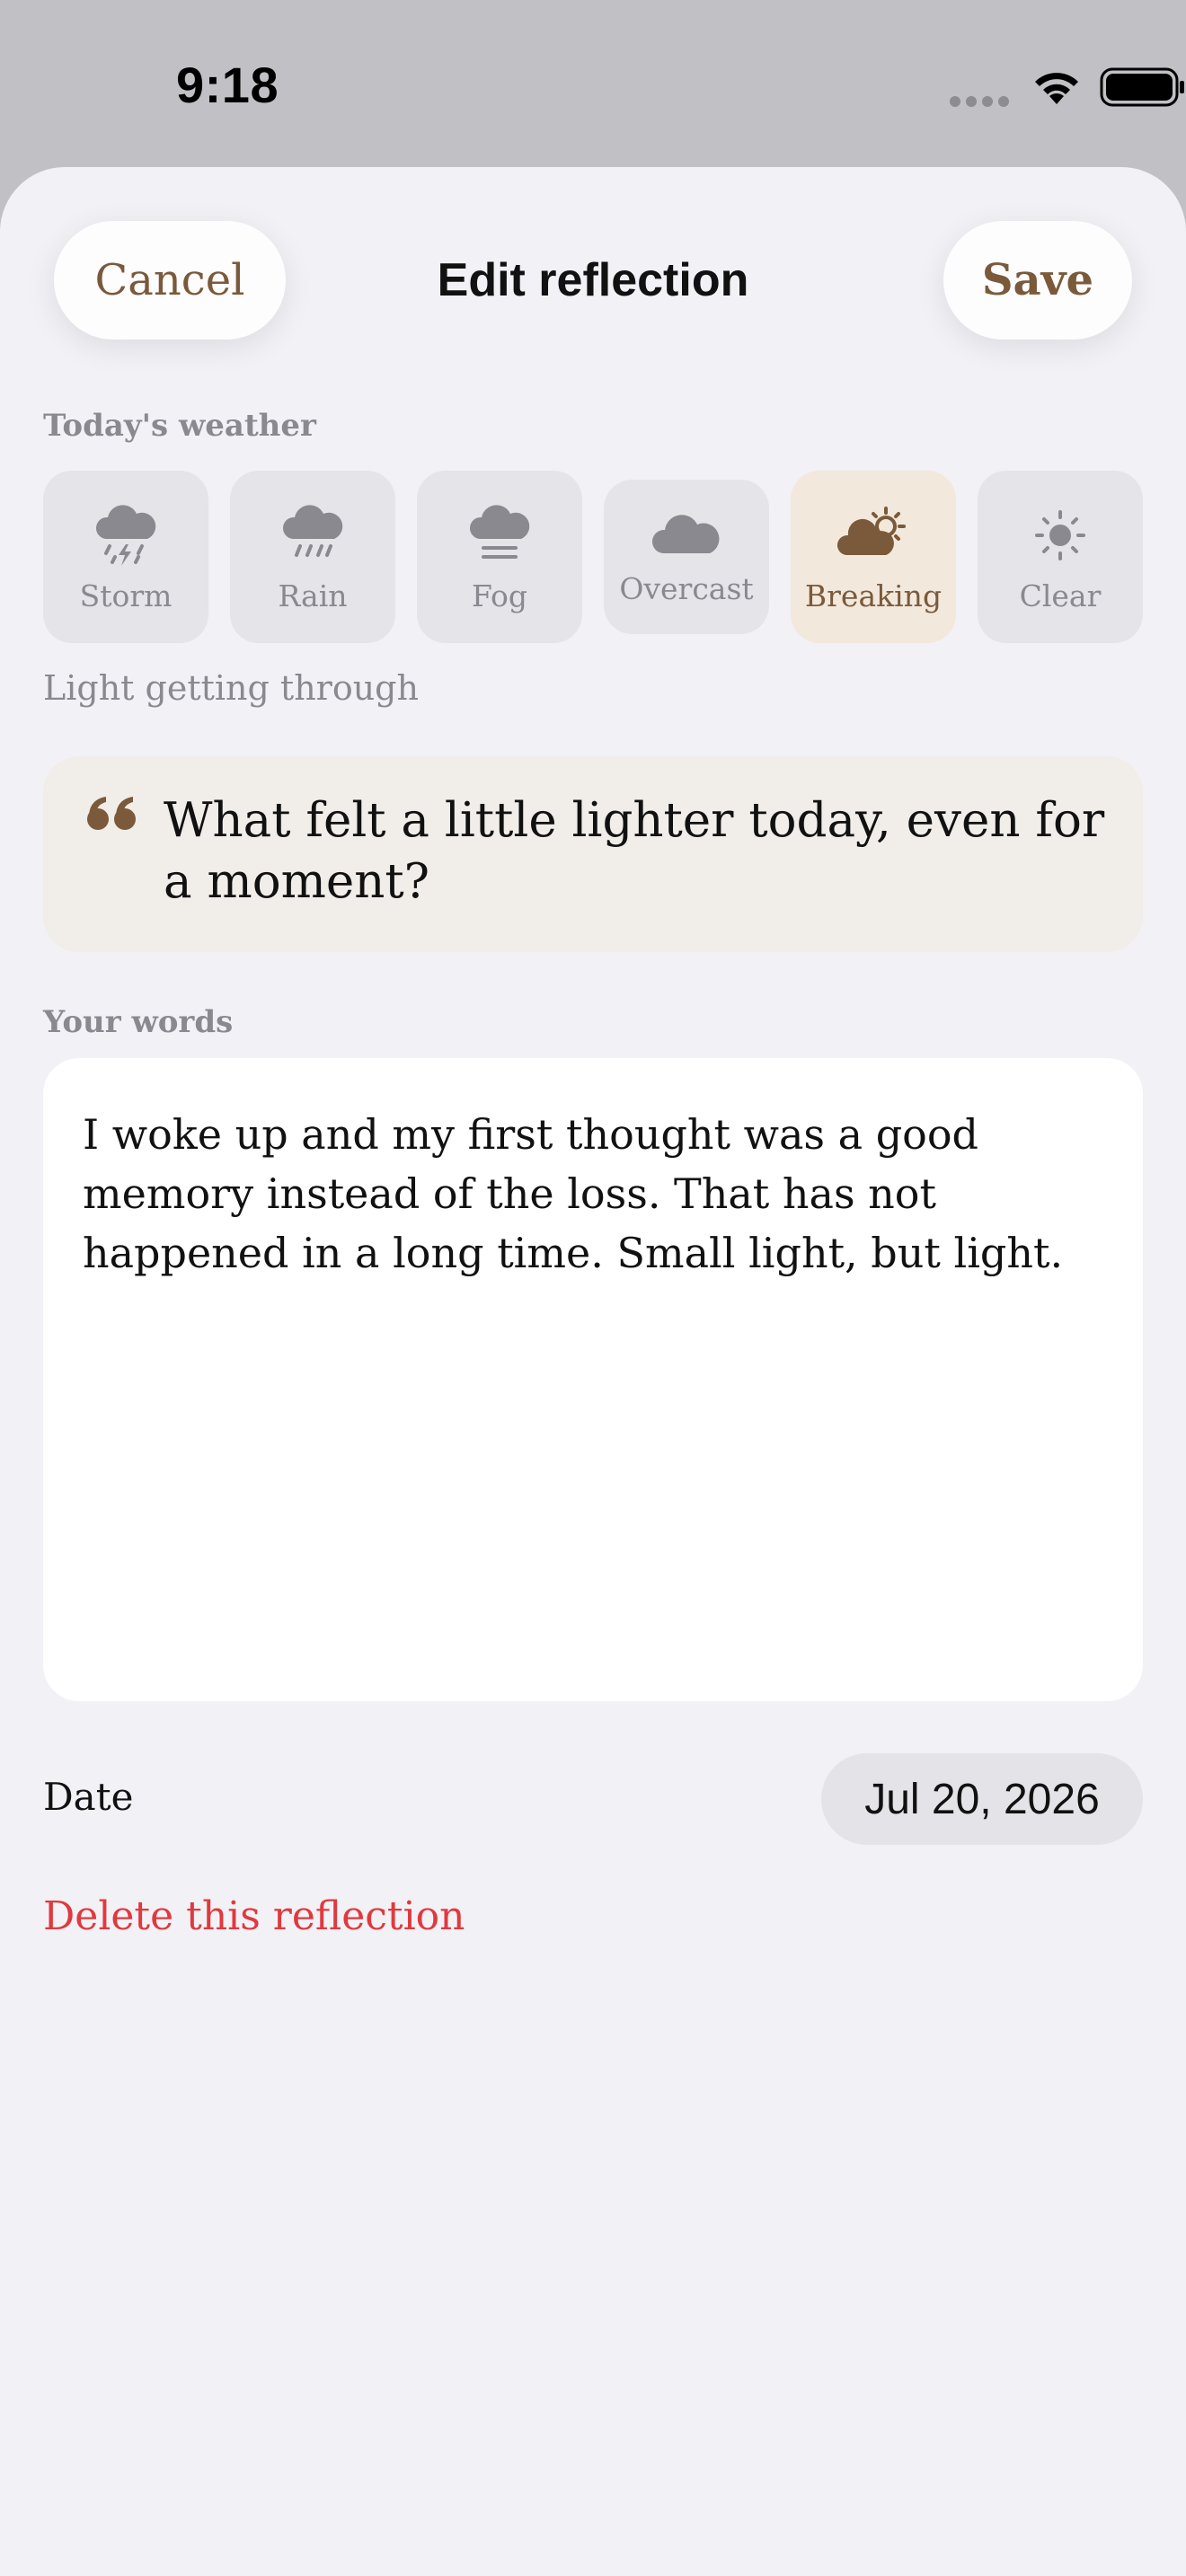  I want to click on breaking-icon, so click(871, 531).